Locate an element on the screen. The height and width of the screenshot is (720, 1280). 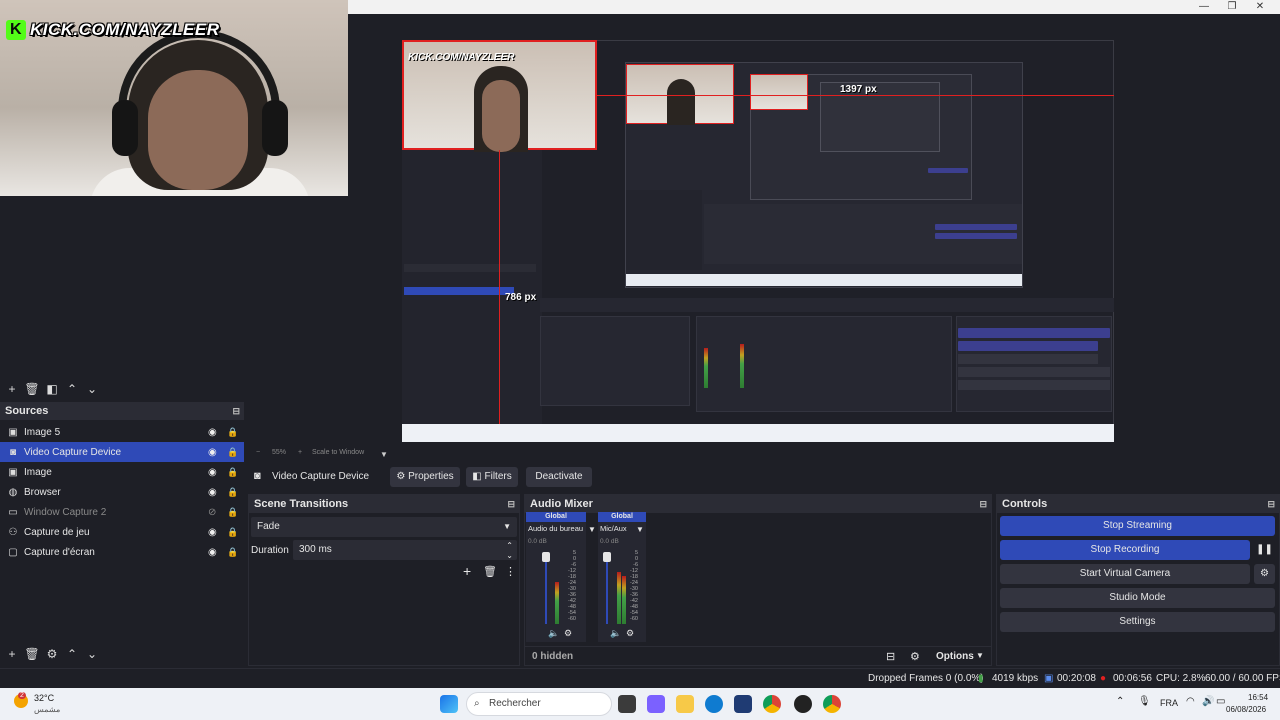
advanced-audio-icon: ⚙ is located at coordinates (915, 656).